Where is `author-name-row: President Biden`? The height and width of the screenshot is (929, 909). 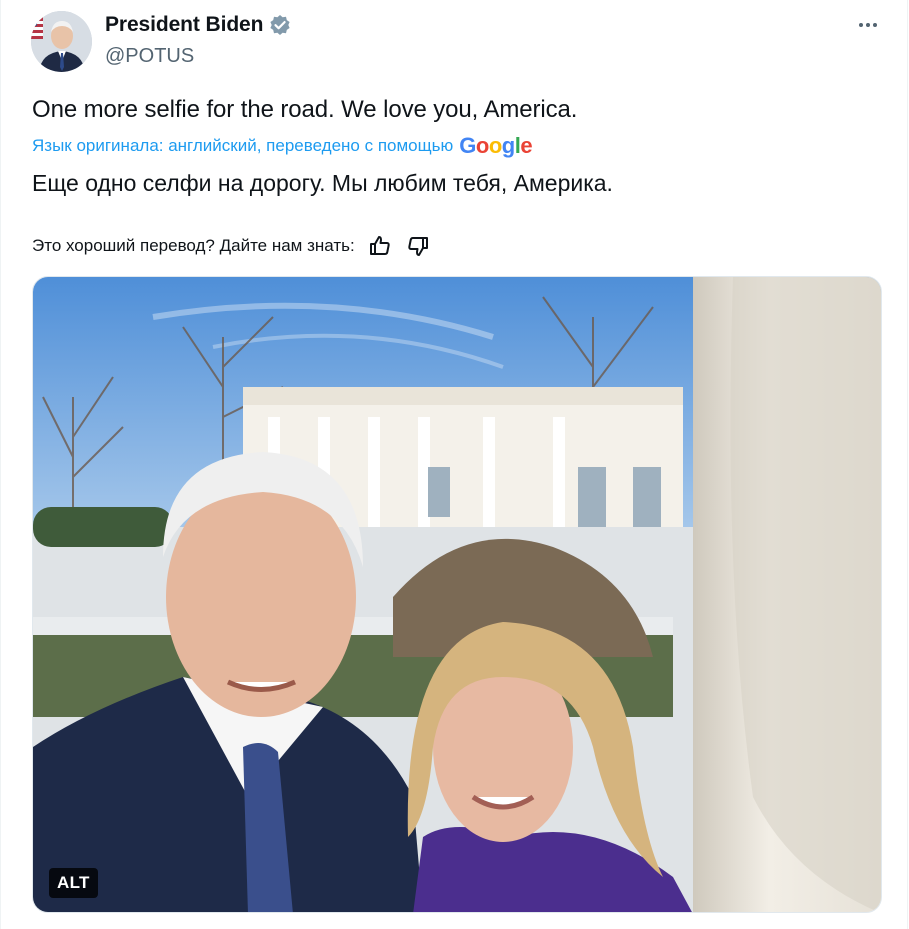
author-name-row: President Biden is located at coordinates (198, 25).